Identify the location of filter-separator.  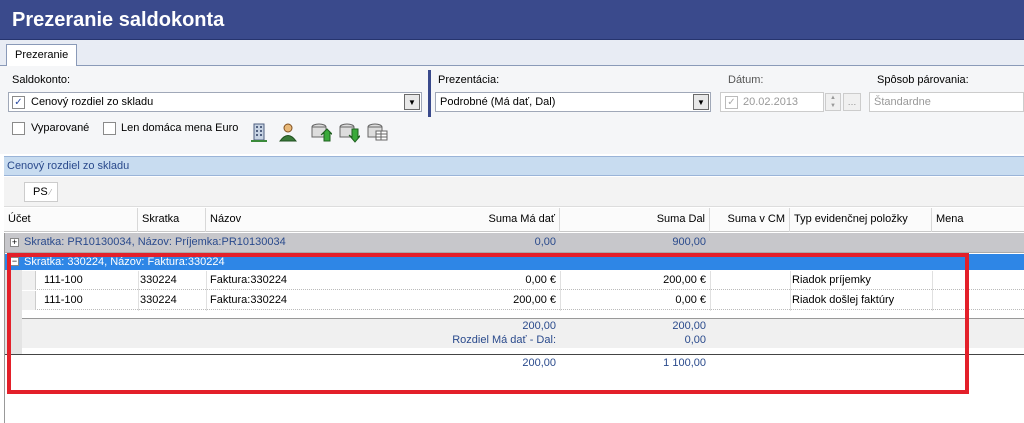
(429, 93).